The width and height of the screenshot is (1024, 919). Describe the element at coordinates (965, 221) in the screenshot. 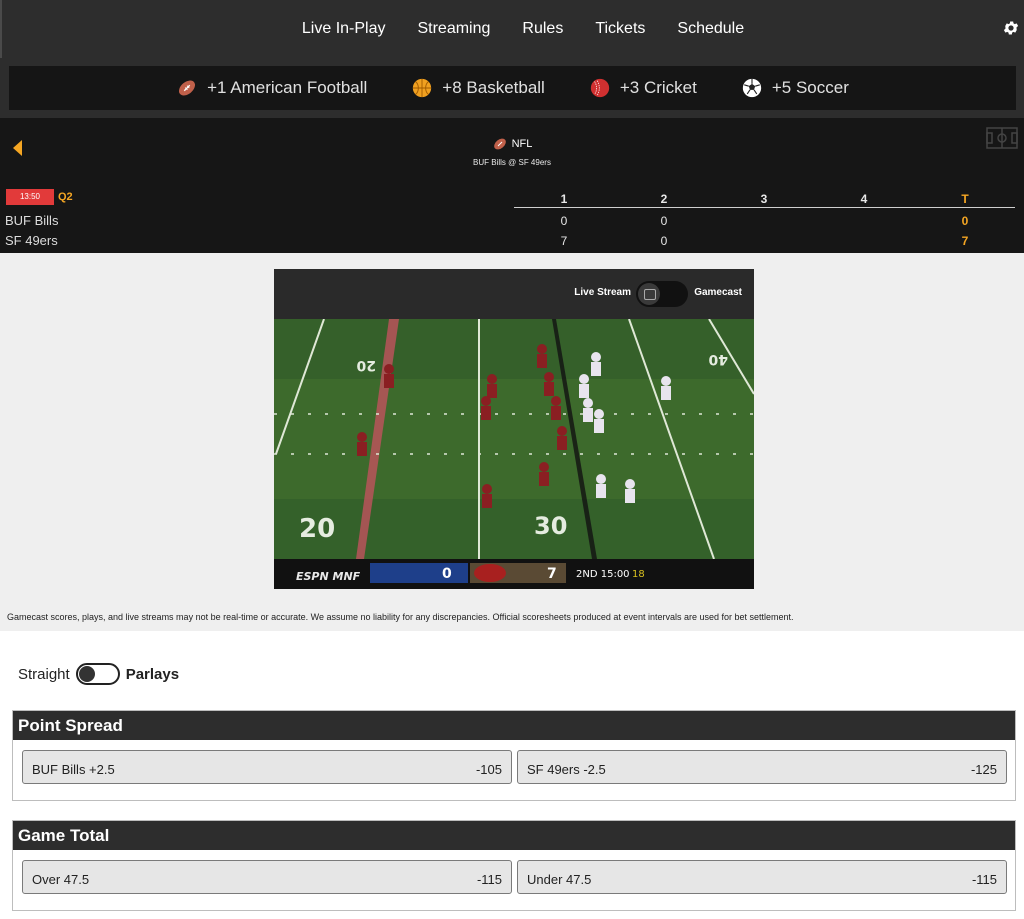

I see `total-score: 0` at that location.